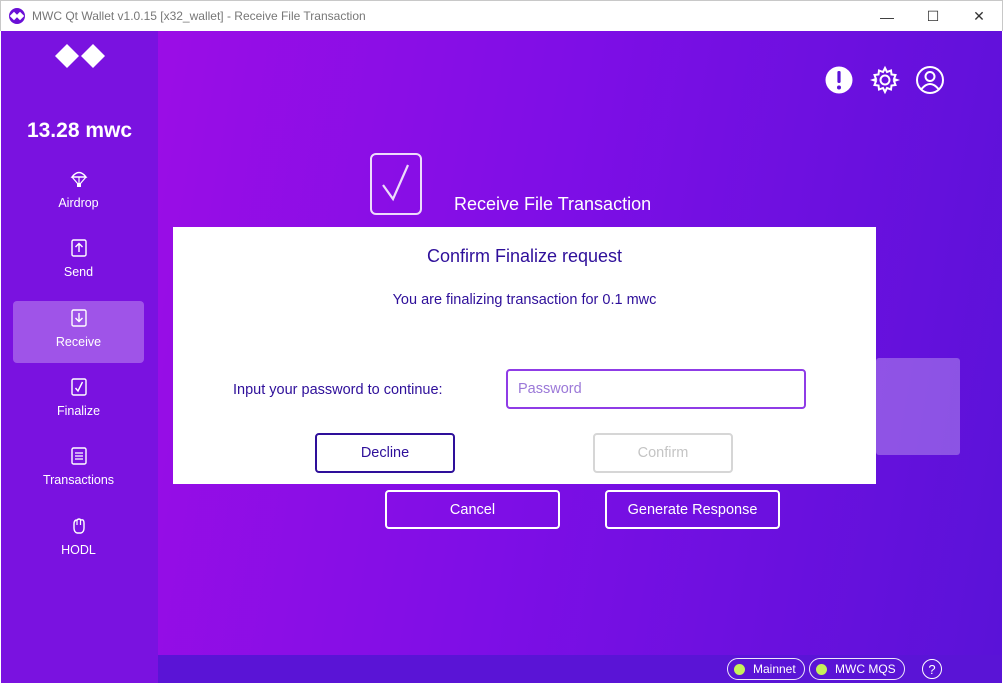 This screenshot has height=683, width=1003. I want to click on network-status-badge: Mainnet, so click(766, 669).